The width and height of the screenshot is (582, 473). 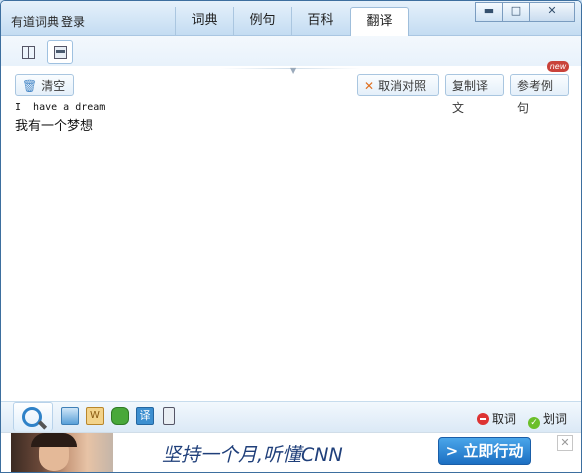 I want to click on wordbook-button, so click(x=70, y=416).